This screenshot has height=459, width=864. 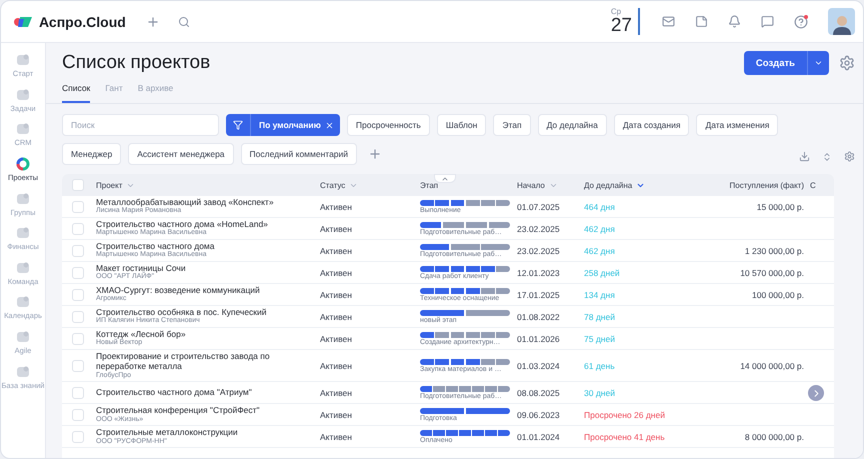 What do you see at coordinates (624, 415) in the screenshot?
I see `deadline-text: Просрочено 26 дней` at bounding box center [624, 415].